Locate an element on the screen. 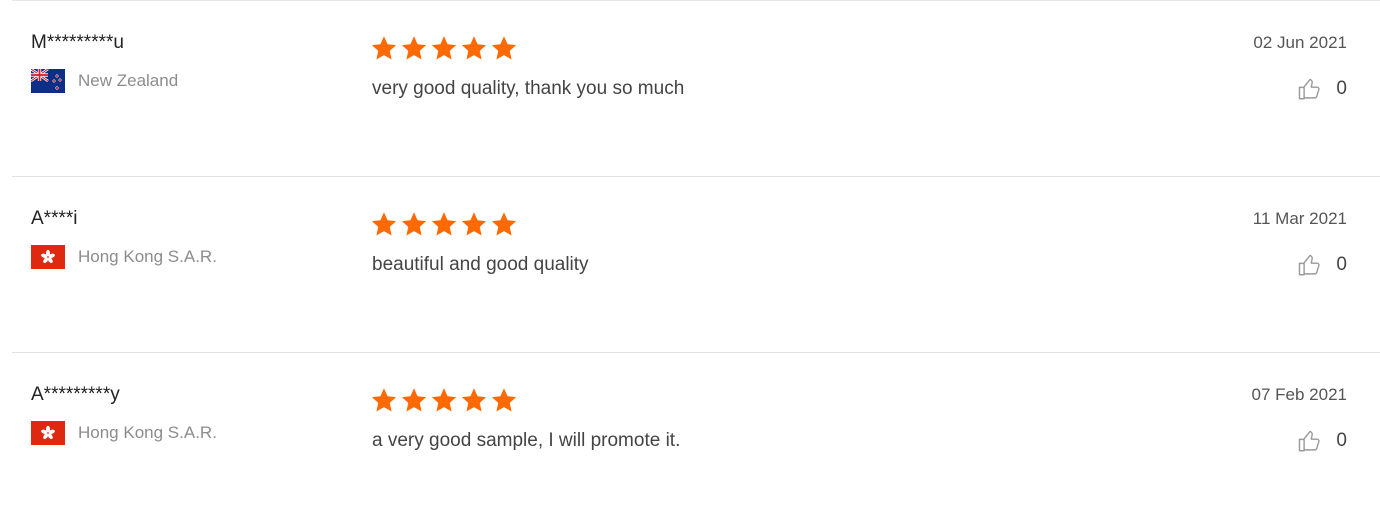  review-date: 02 Jun 2021 is located at coordinates (1300, 42).